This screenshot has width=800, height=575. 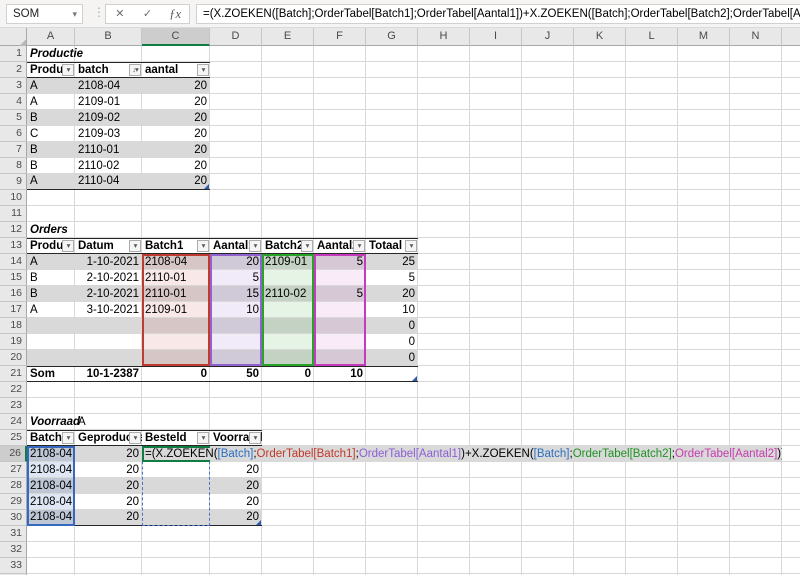 What do you see at coordinates (392, 262) in the screenshot?
I see `cell-G14: 25` at bounding box center [392, 262].